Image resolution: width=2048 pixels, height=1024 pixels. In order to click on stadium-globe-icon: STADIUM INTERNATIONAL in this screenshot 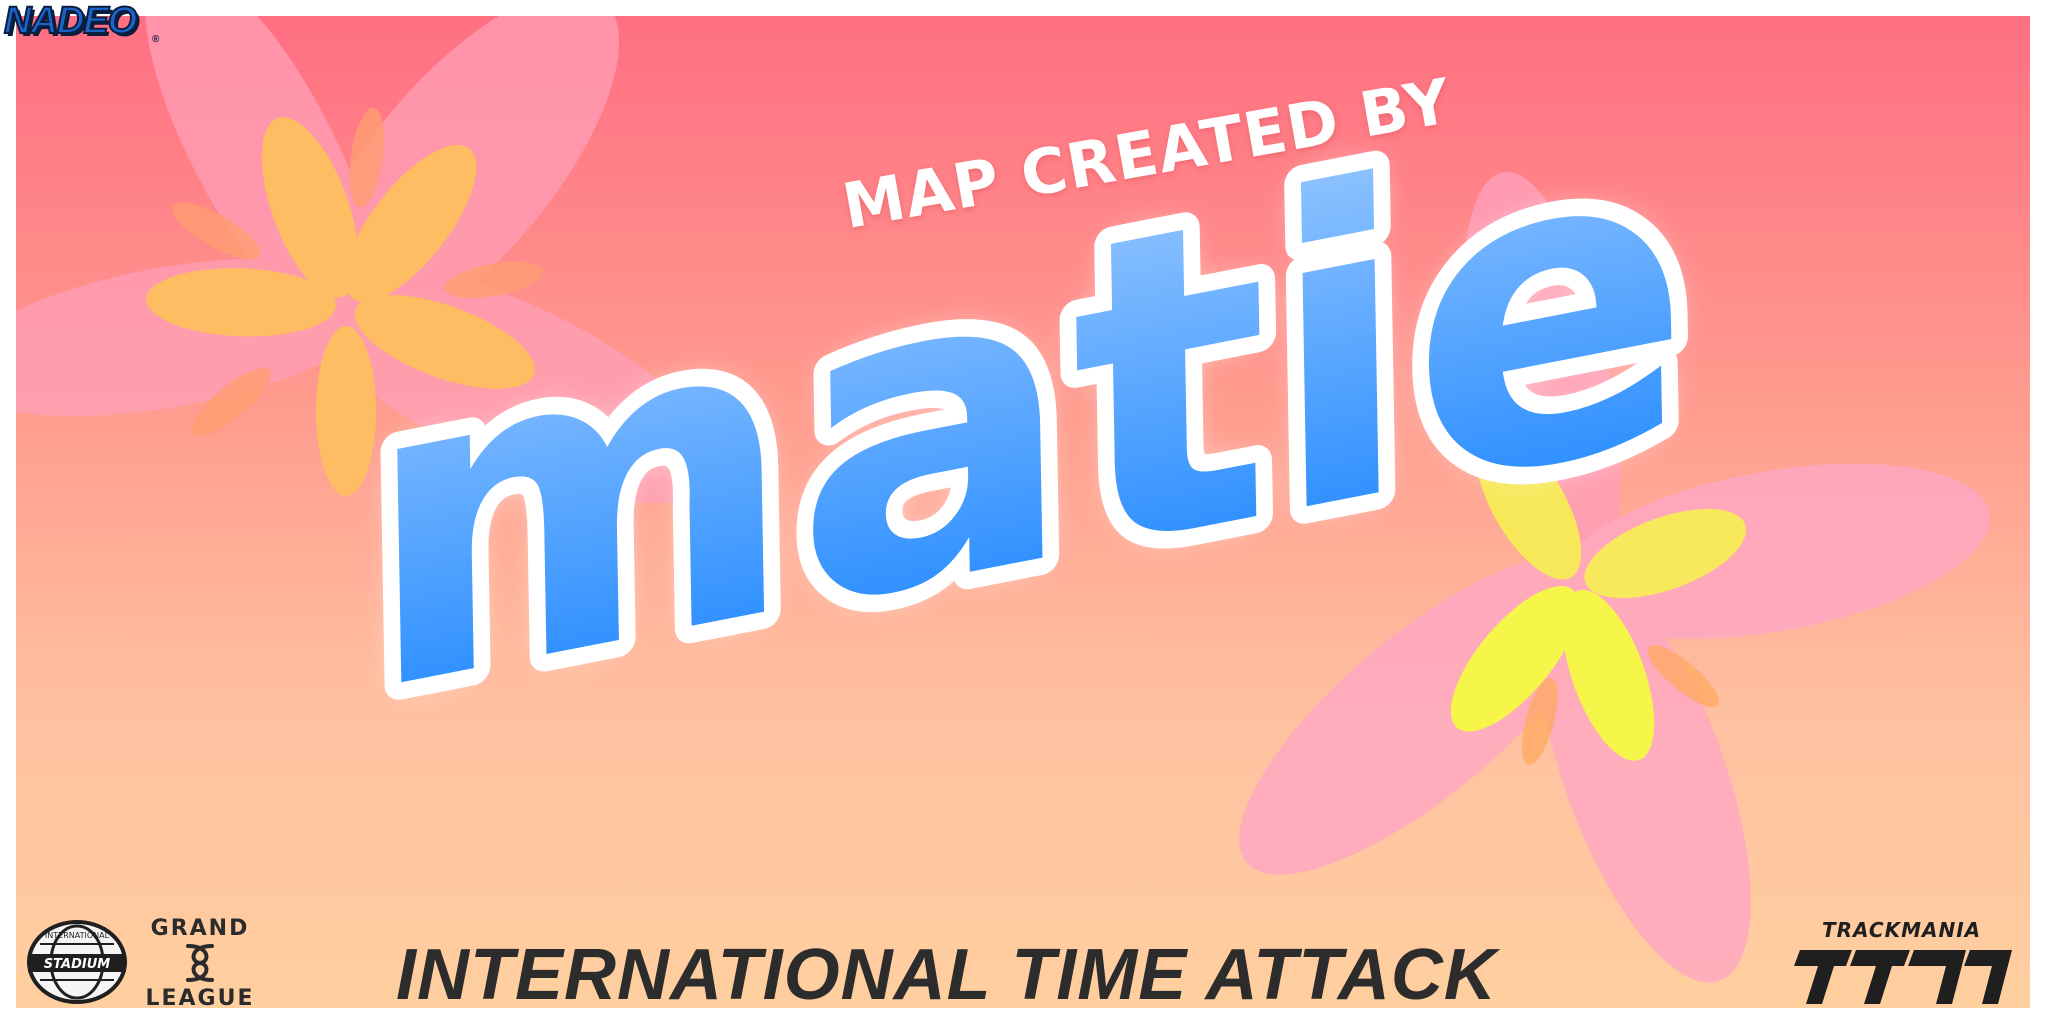, I will do `click(77, 962)`.